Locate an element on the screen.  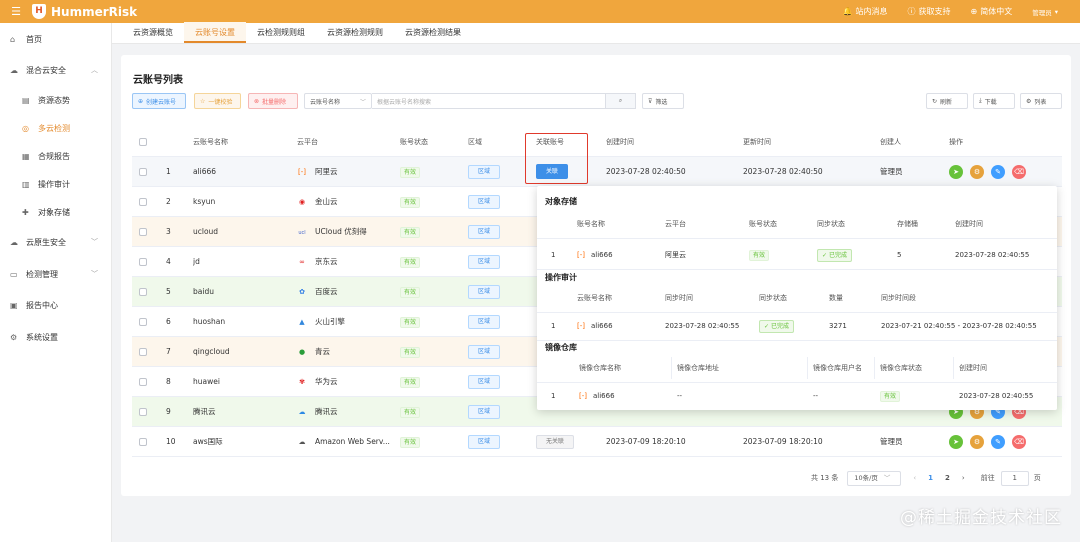
bell-icon: 🔔 is located at coordinates (847, 11).